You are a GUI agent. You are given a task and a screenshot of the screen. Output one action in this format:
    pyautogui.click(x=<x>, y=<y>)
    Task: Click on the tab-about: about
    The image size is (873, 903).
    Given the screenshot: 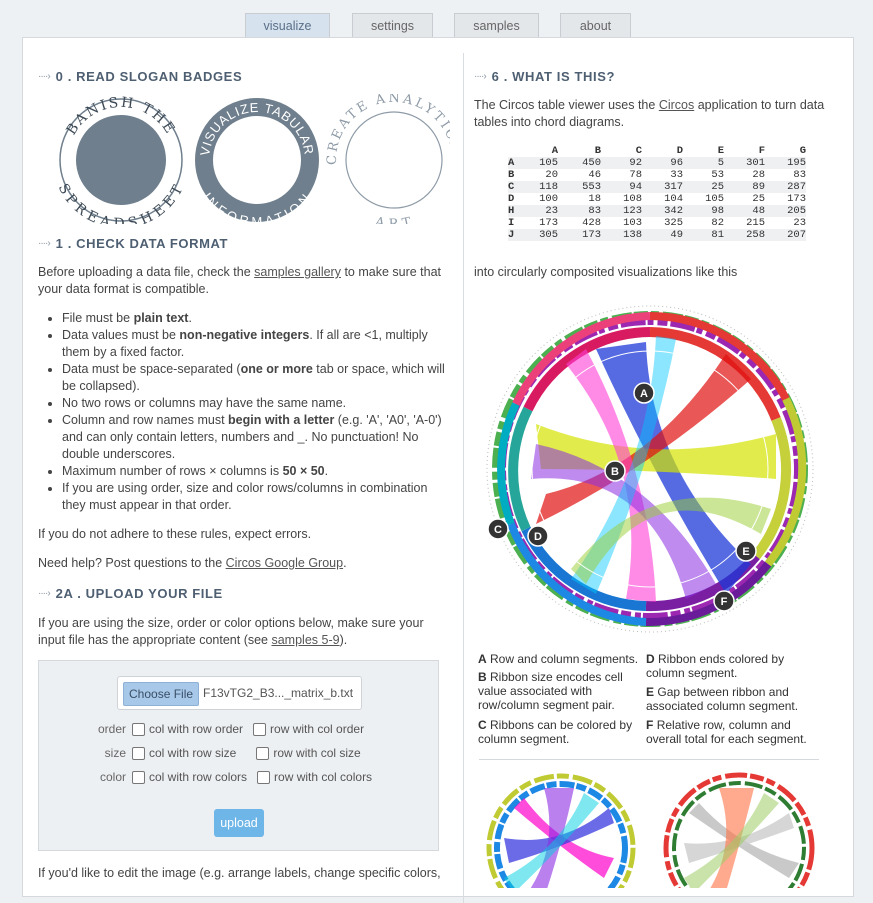 What is the action you would take?
    pyautogui.click(x=595, y=25)
    